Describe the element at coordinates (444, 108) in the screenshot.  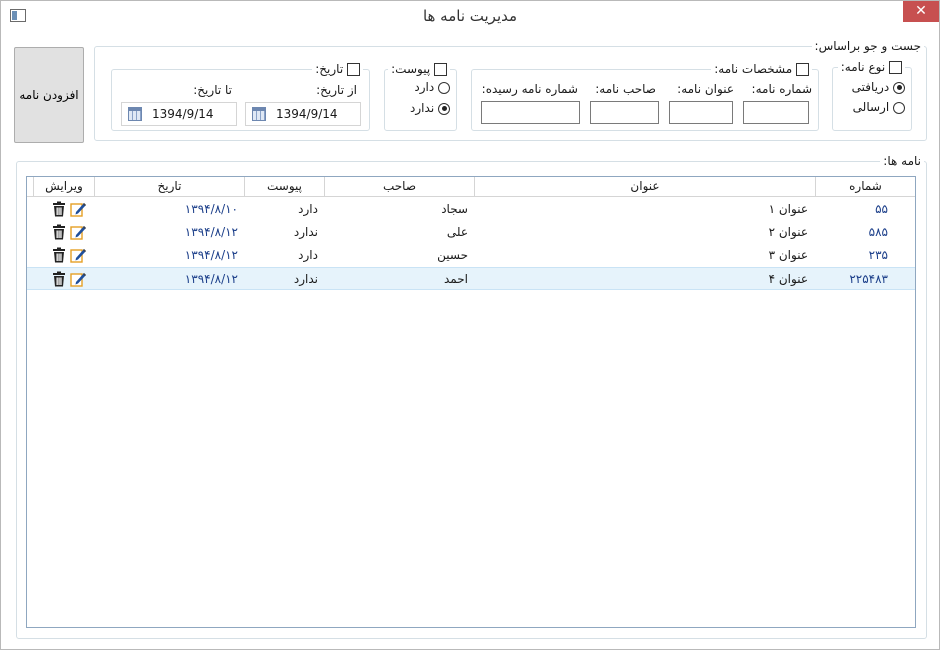
I see `no-attachment-radio` at that location.